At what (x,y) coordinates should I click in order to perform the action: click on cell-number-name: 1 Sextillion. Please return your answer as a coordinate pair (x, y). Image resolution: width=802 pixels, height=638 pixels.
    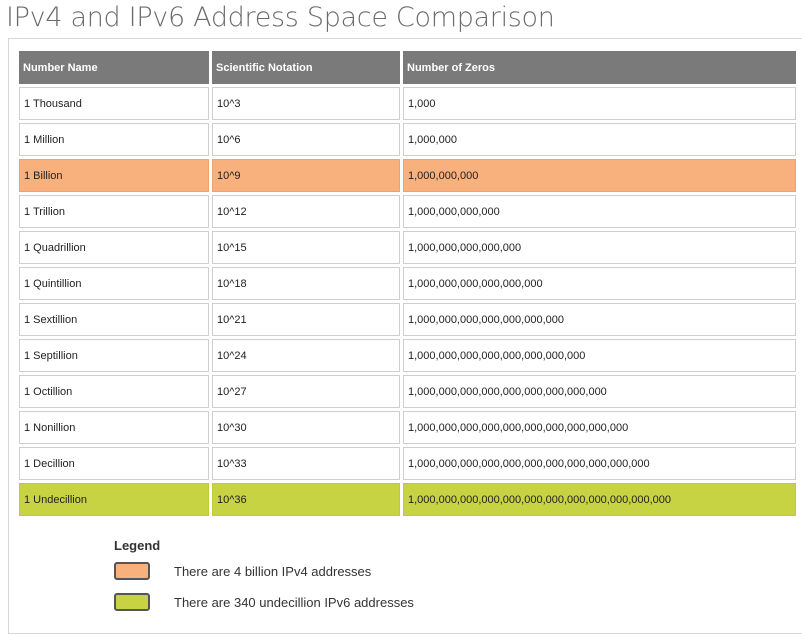
    Looking at the image, I should click on (114, 319).